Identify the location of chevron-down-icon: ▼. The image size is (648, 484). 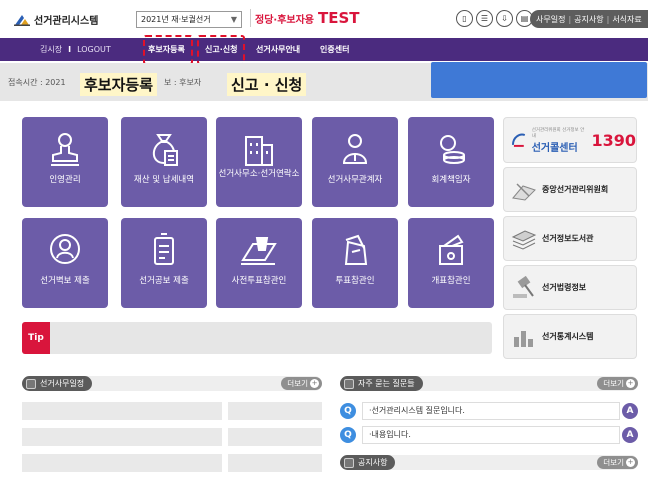
(233, 19).